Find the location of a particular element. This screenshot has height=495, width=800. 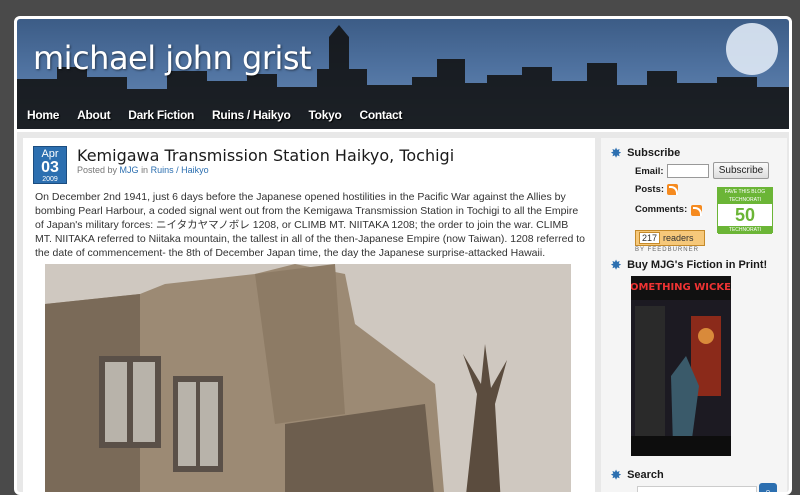

nav-about: About is located at coordinates (93, 115).